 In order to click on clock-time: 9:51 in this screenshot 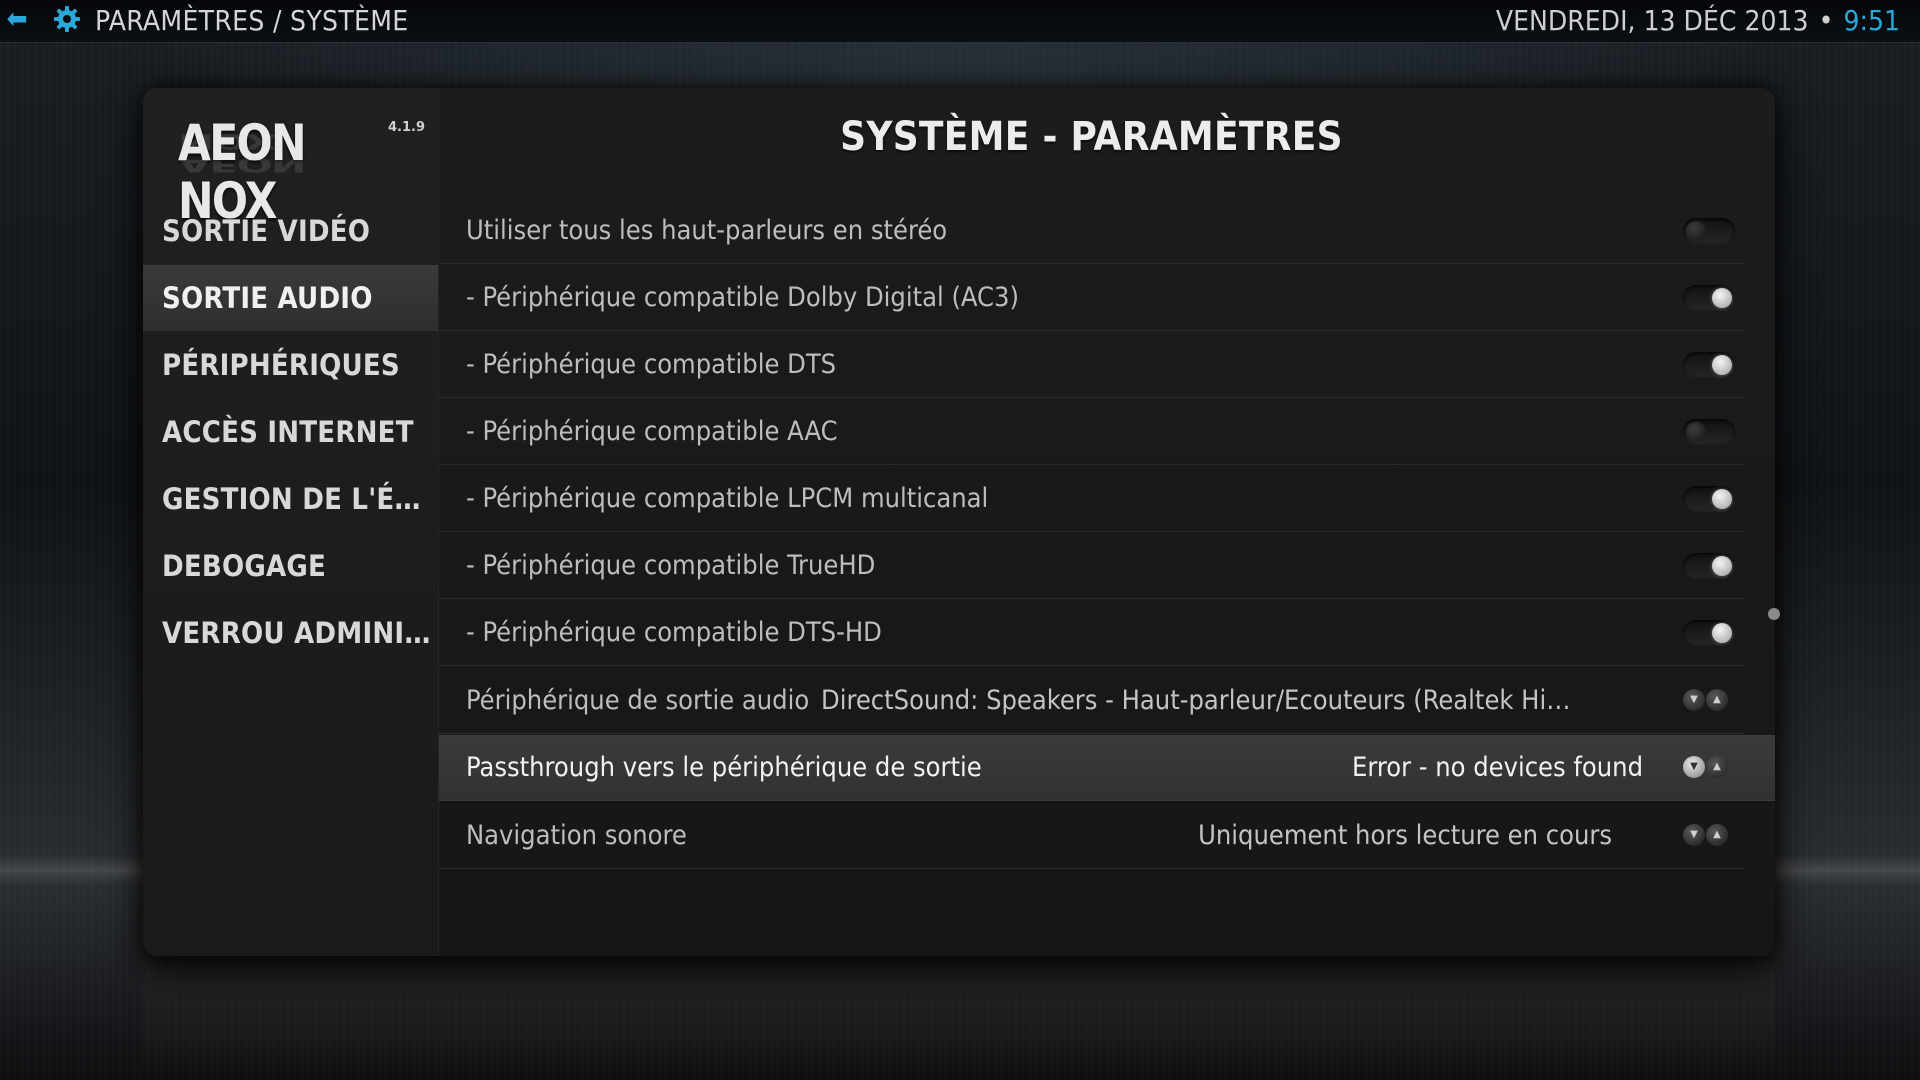, I will do `click(1871, 20)`.